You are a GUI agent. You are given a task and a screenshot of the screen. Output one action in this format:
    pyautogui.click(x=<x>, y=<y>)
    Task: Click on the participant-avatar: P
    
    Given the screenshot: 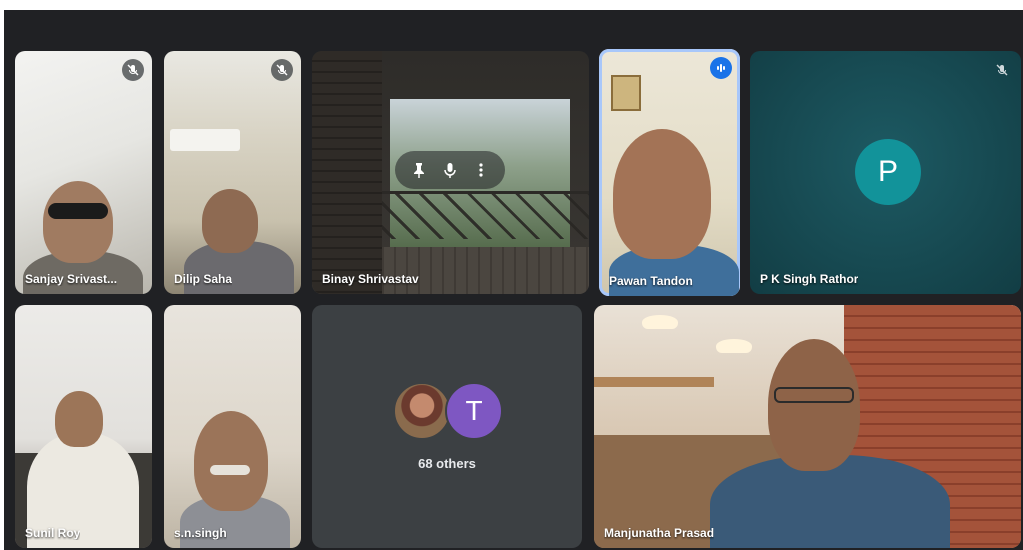 What is the action you would take?
    pyautogui.click(x=888, y=172)
    